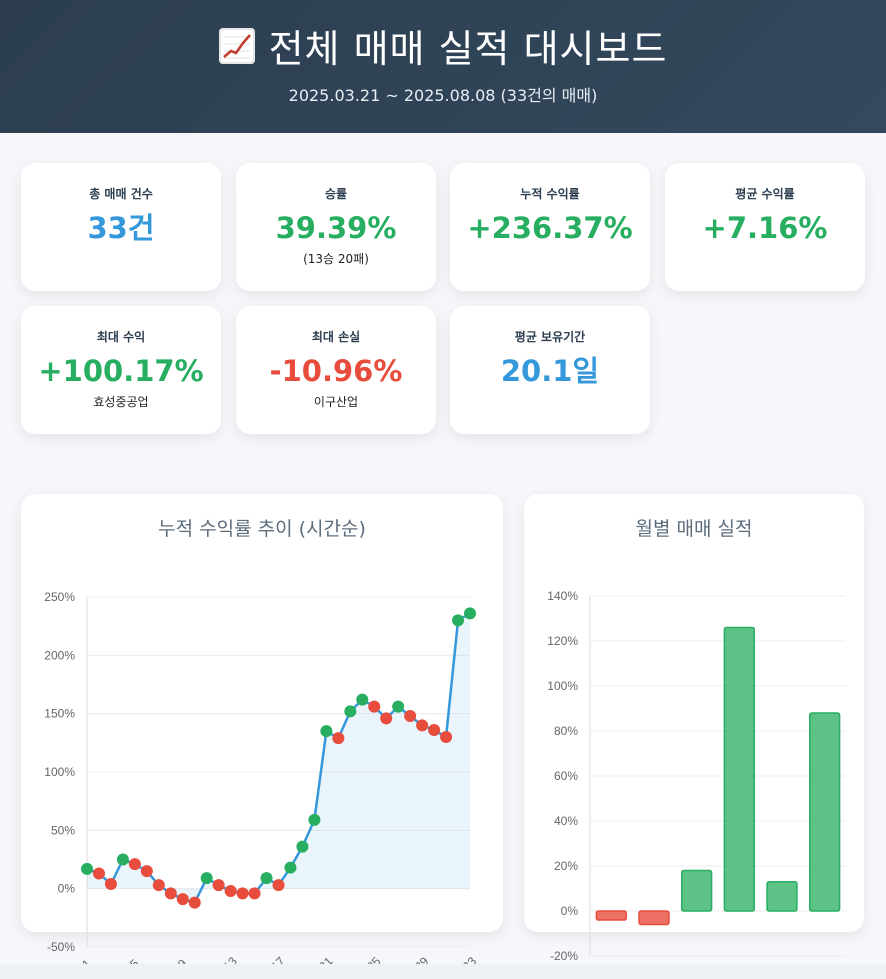  I want to click on max-loss-label: 최대 손실, so click(336, 337).